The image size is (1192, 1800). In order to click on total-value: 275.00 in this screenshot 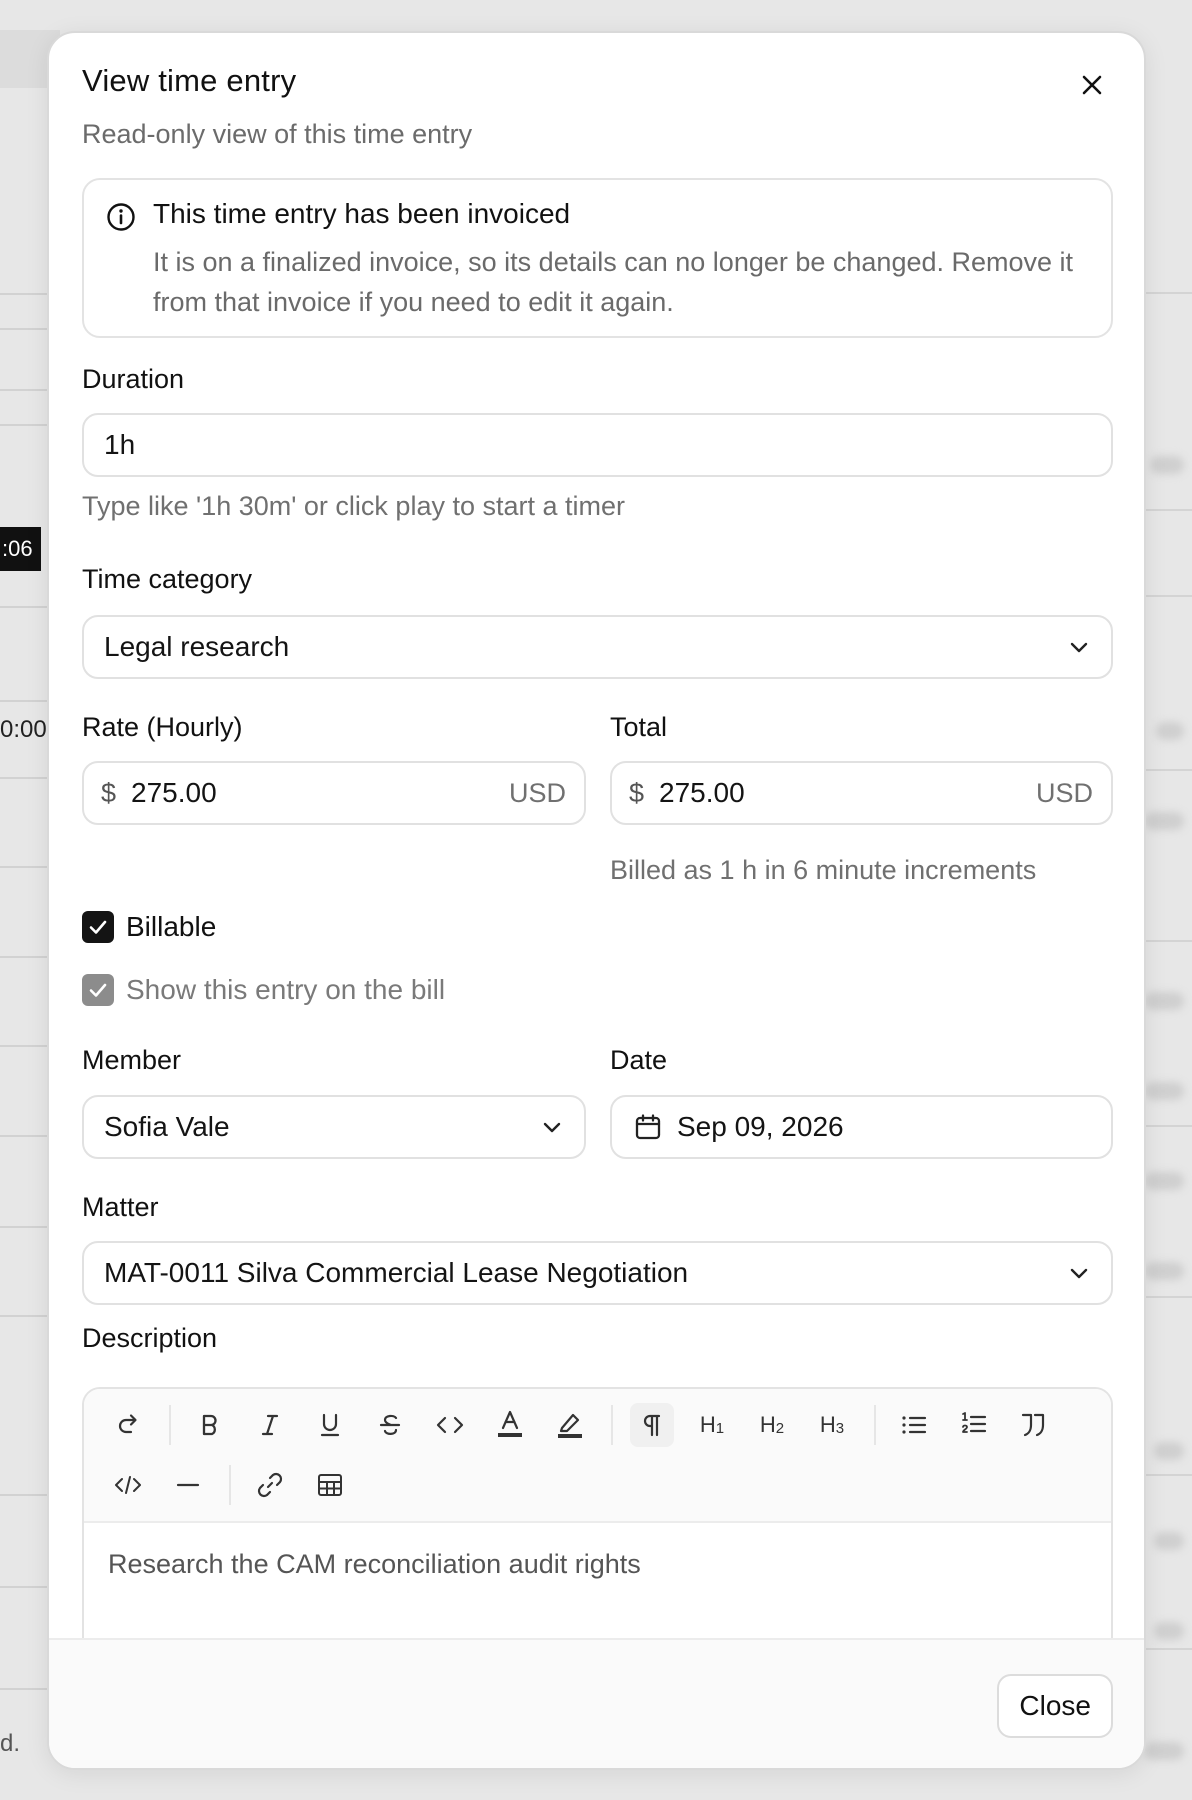, I will do `click(702, 792)`.